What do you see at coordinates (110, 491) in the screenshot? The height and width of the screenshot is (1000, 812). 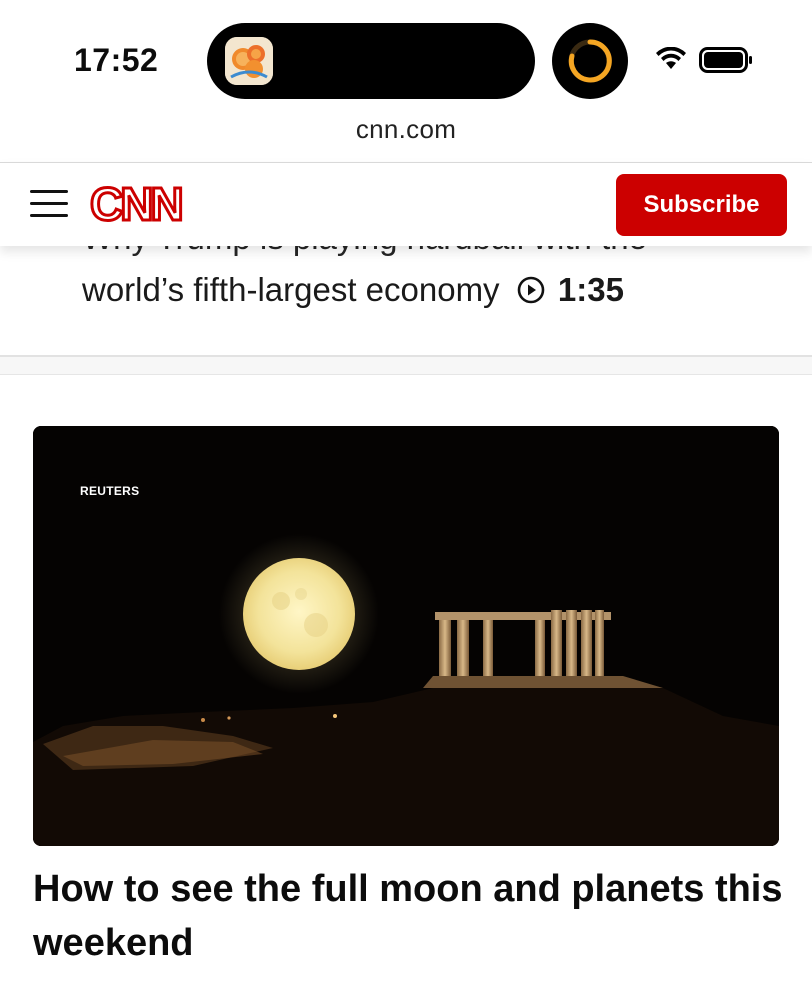 I see `image-credit: REUTERS` at bounding box center [110, 491].